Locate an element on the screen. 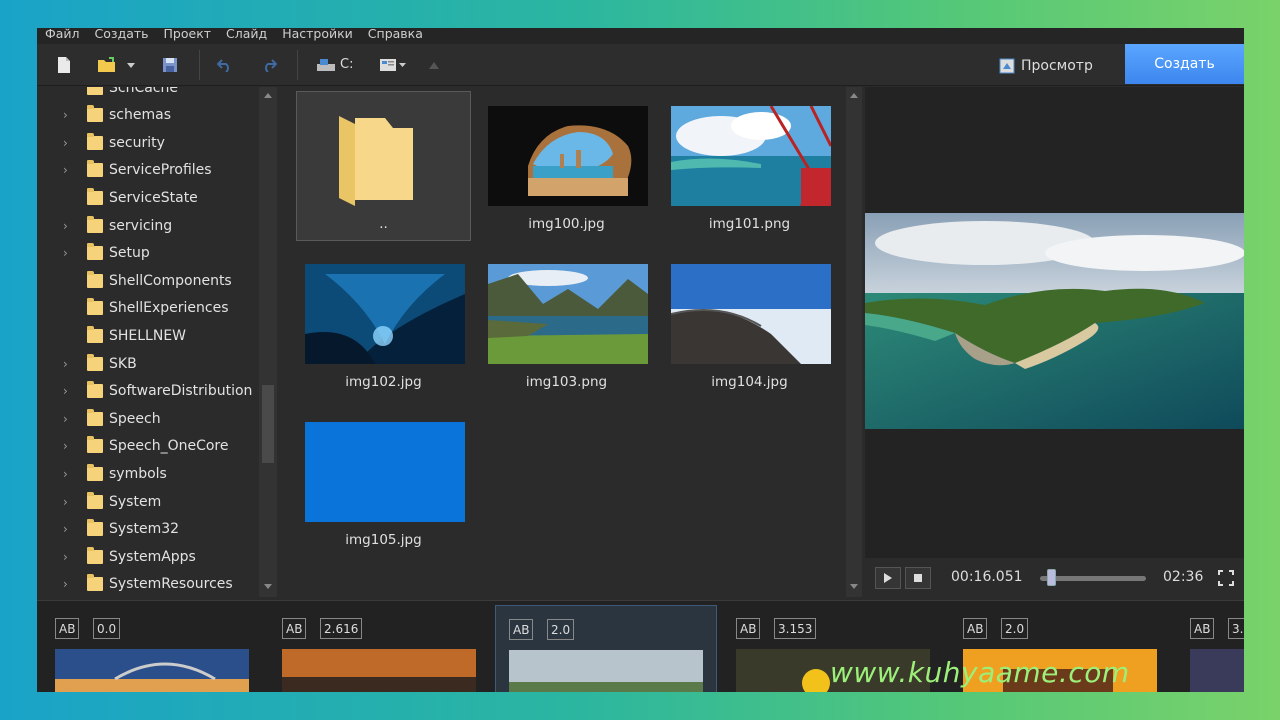 This screenshot has height=720, width=1280. menu-help: Справка is located at coordinates (395, 35).